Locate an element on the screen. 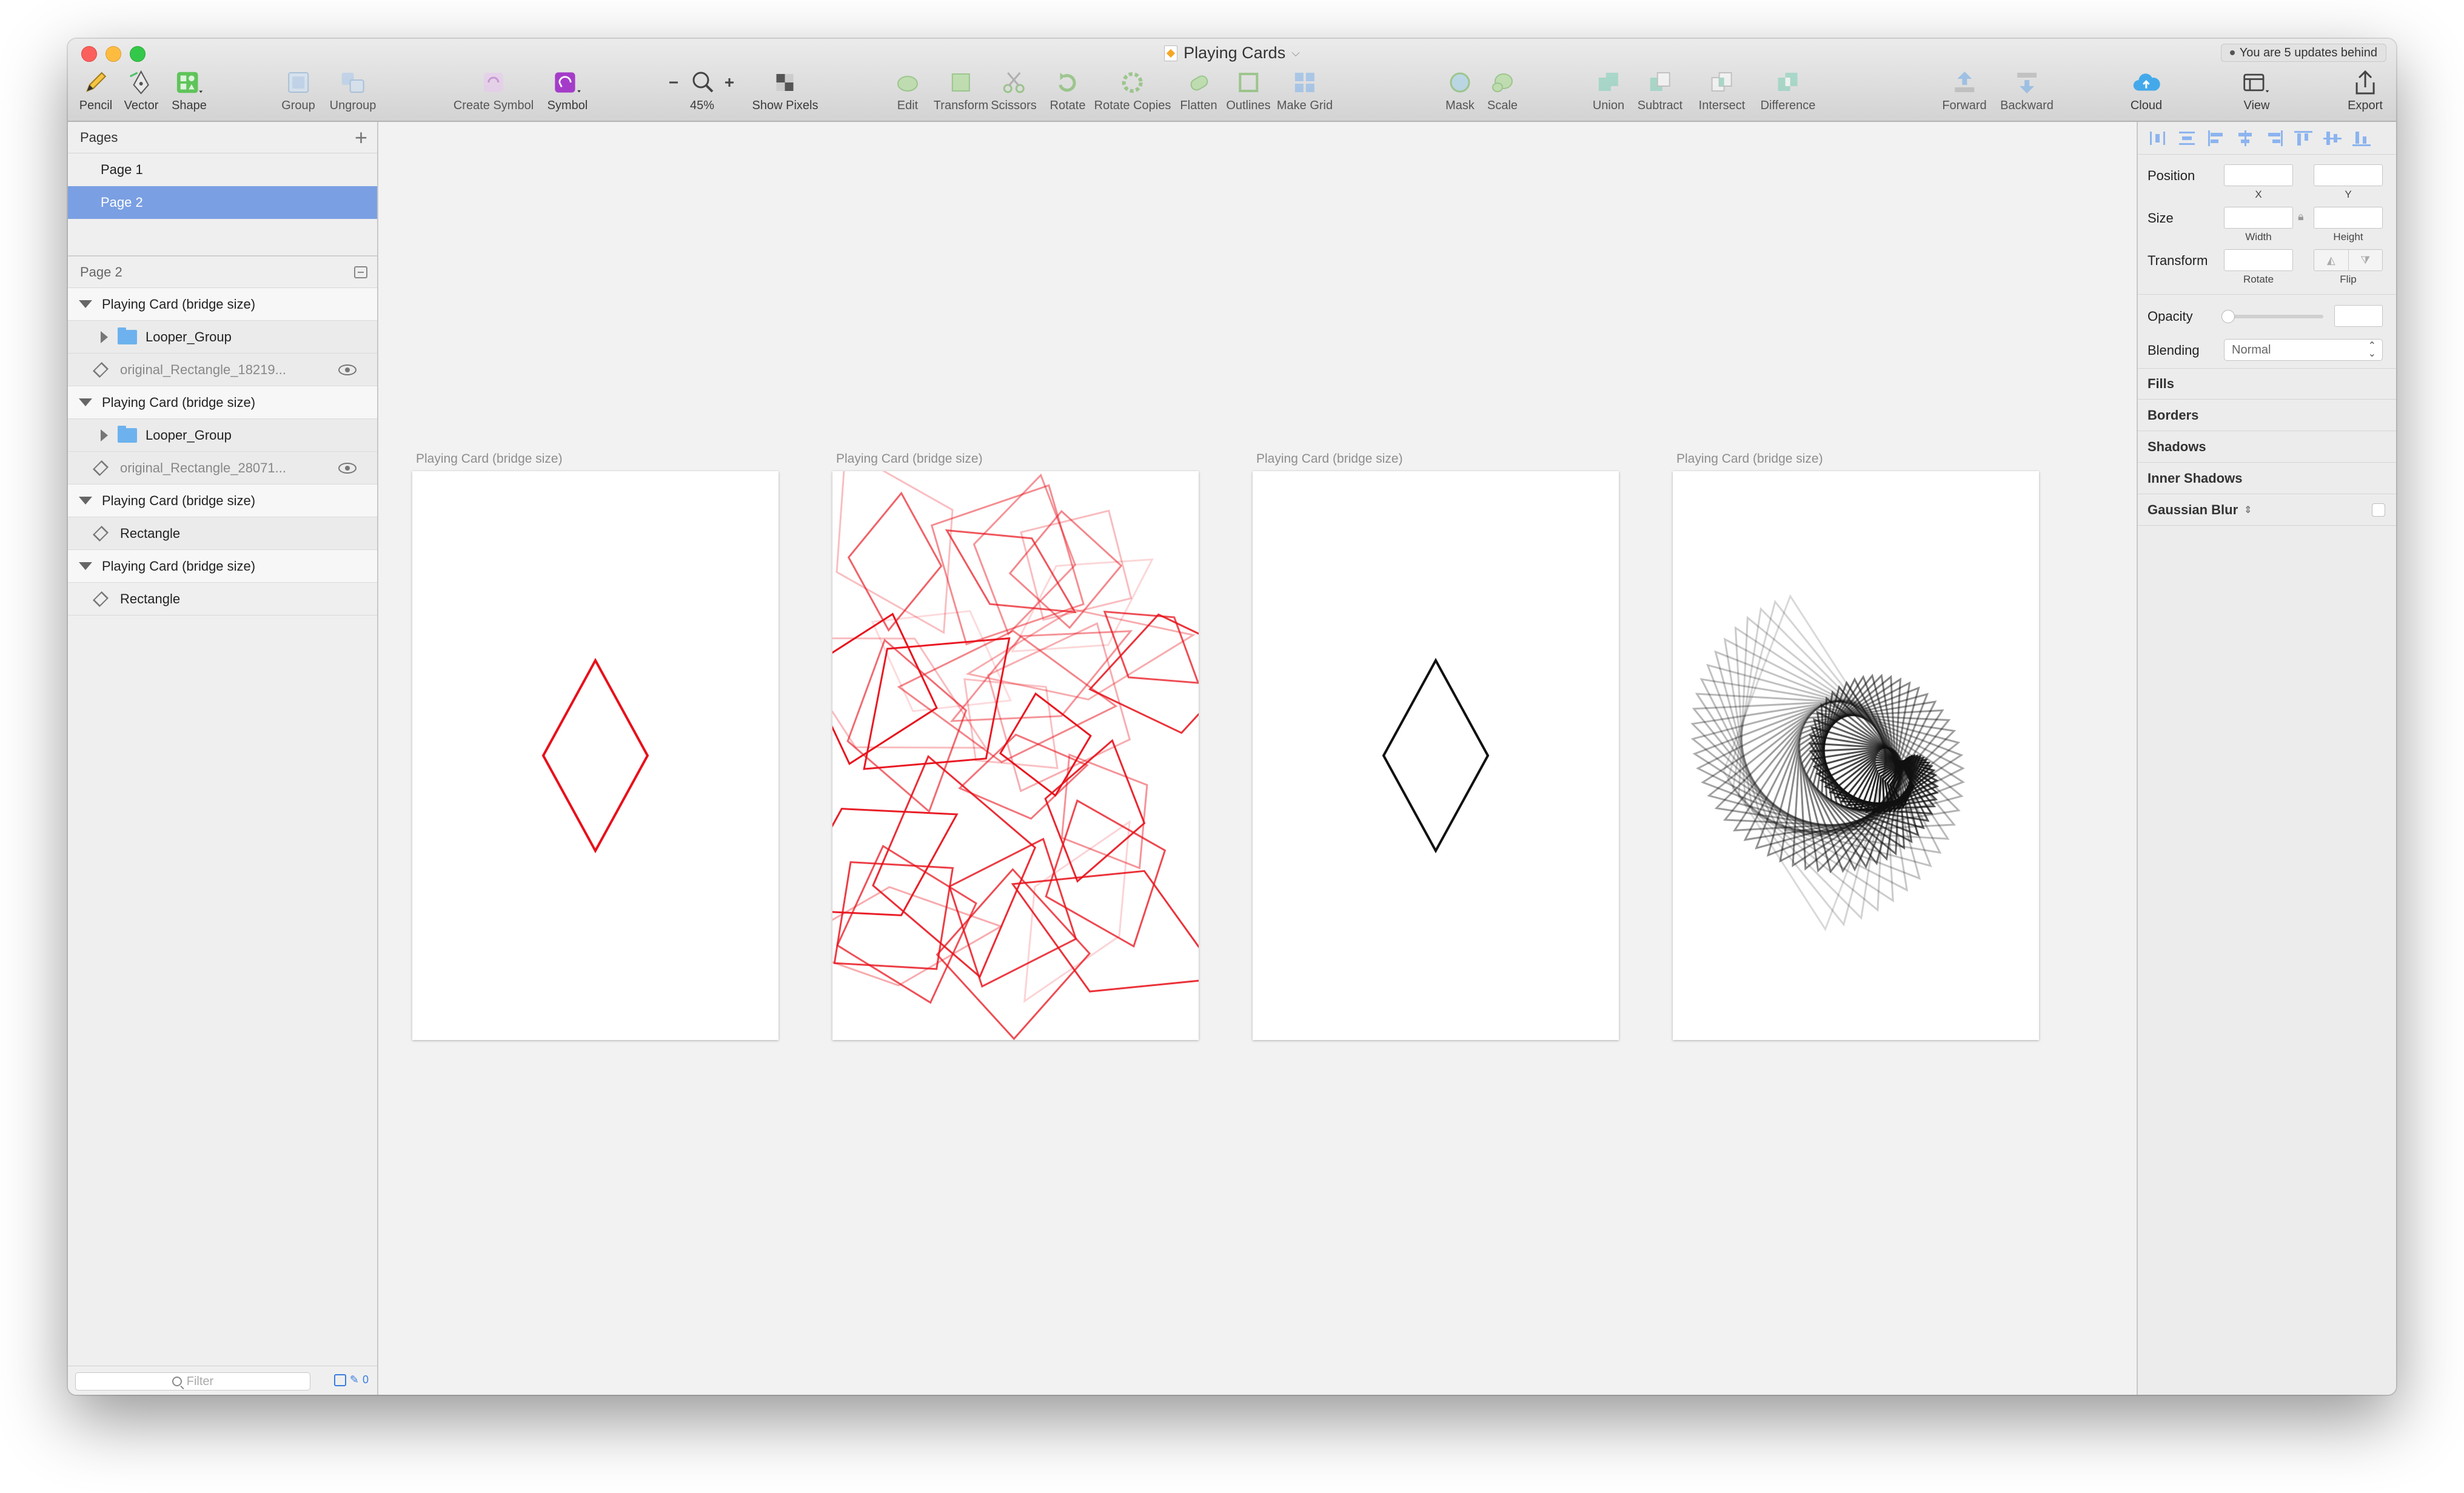 The width and height of the screenshot is (2464, 1493). zoom-control: 45% is located at coordinates (702, 91).